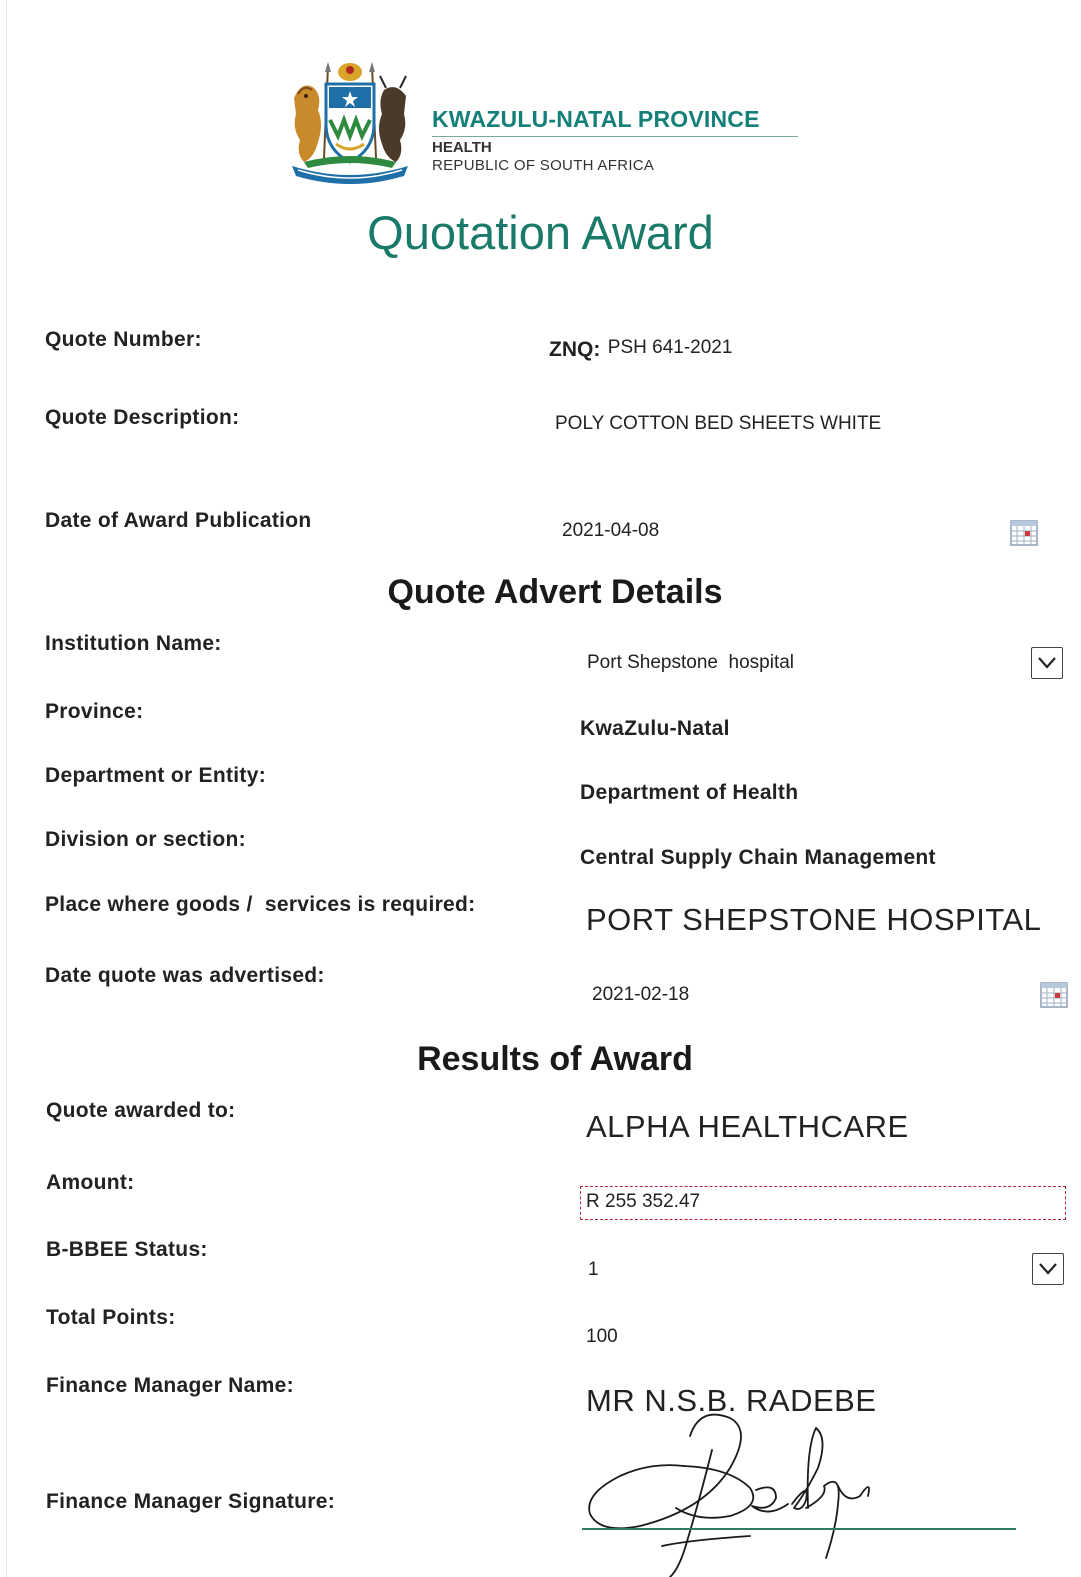 The height and width of the screenshot is (1577, 1081). Describe the element at coordinates (540, 232) in the screenshot. I see `page-title: Quotation Award` at that location.